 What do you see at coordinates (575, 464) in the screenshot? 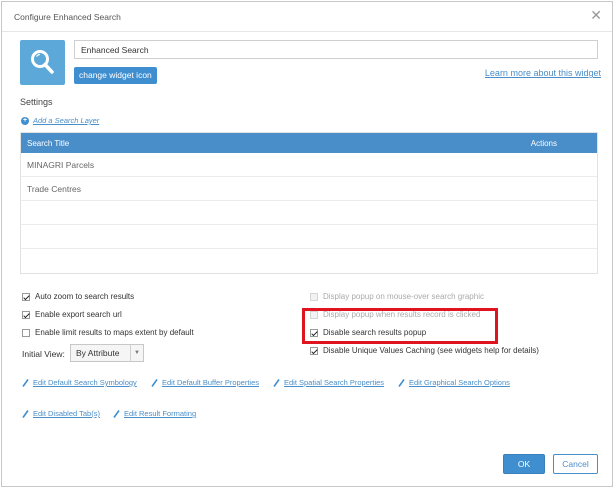
I see `cancel-button: Cancel` at bounding box center [575, 464].